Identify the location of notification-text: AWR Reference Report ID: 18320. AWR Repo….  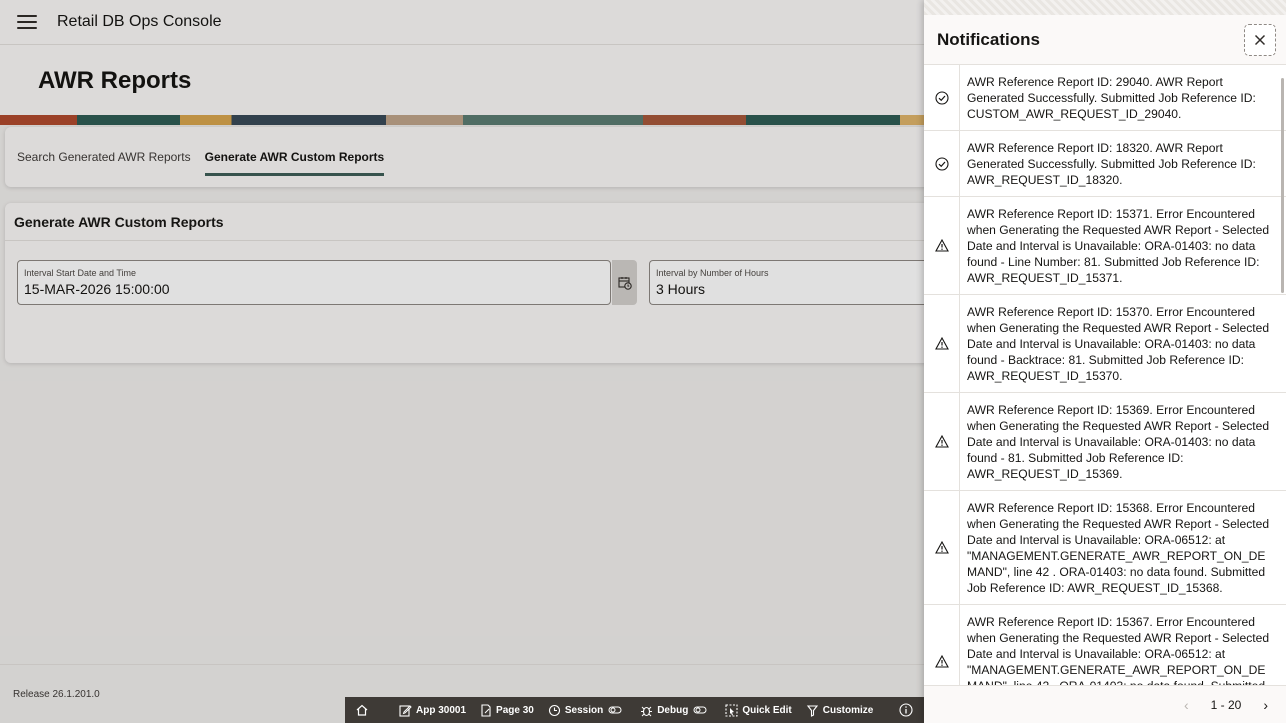
(1111, 164).